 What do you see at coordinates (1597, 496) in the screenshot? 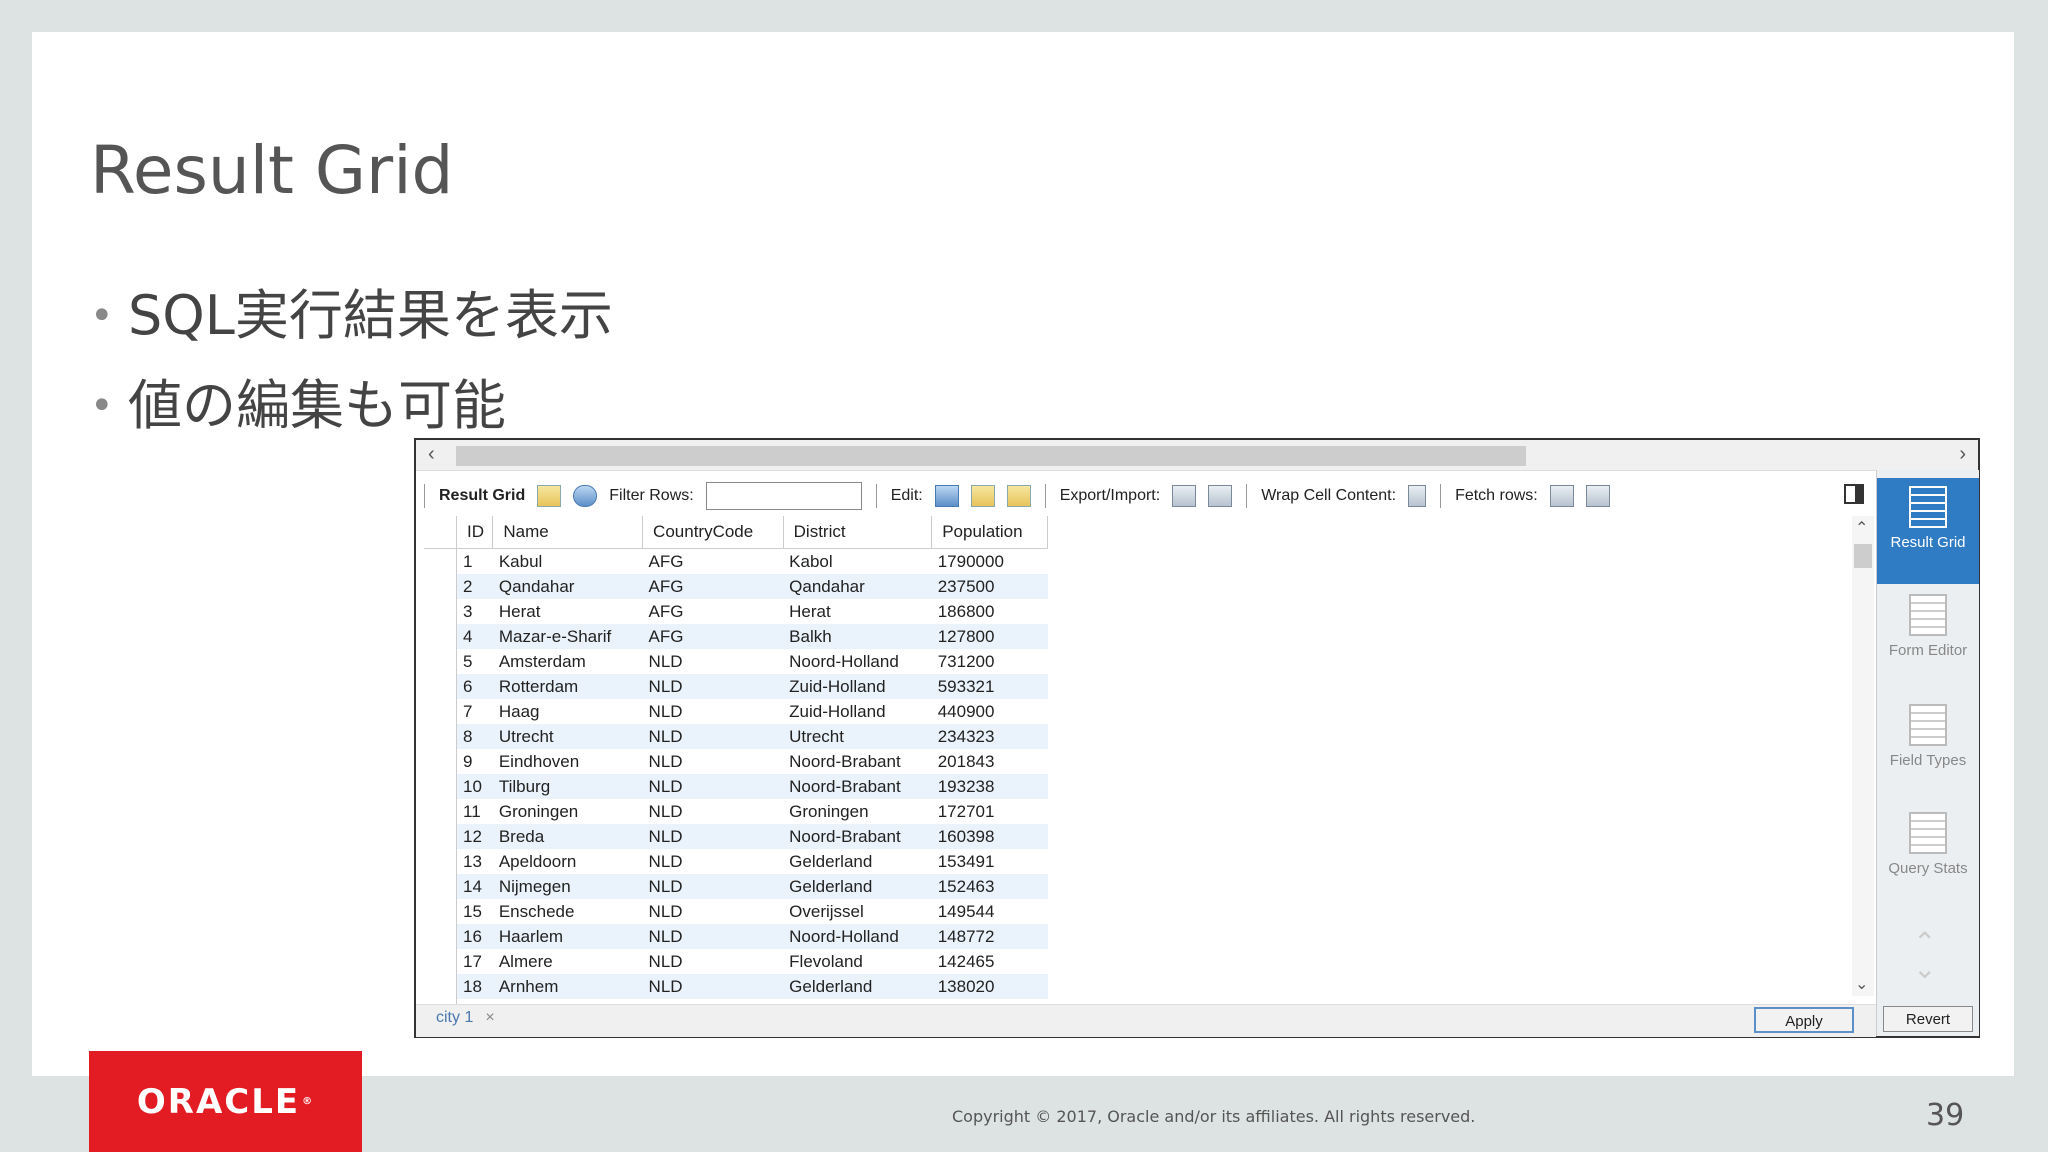
I see `fetch-all-icon` at bounding box center [1597, 496].